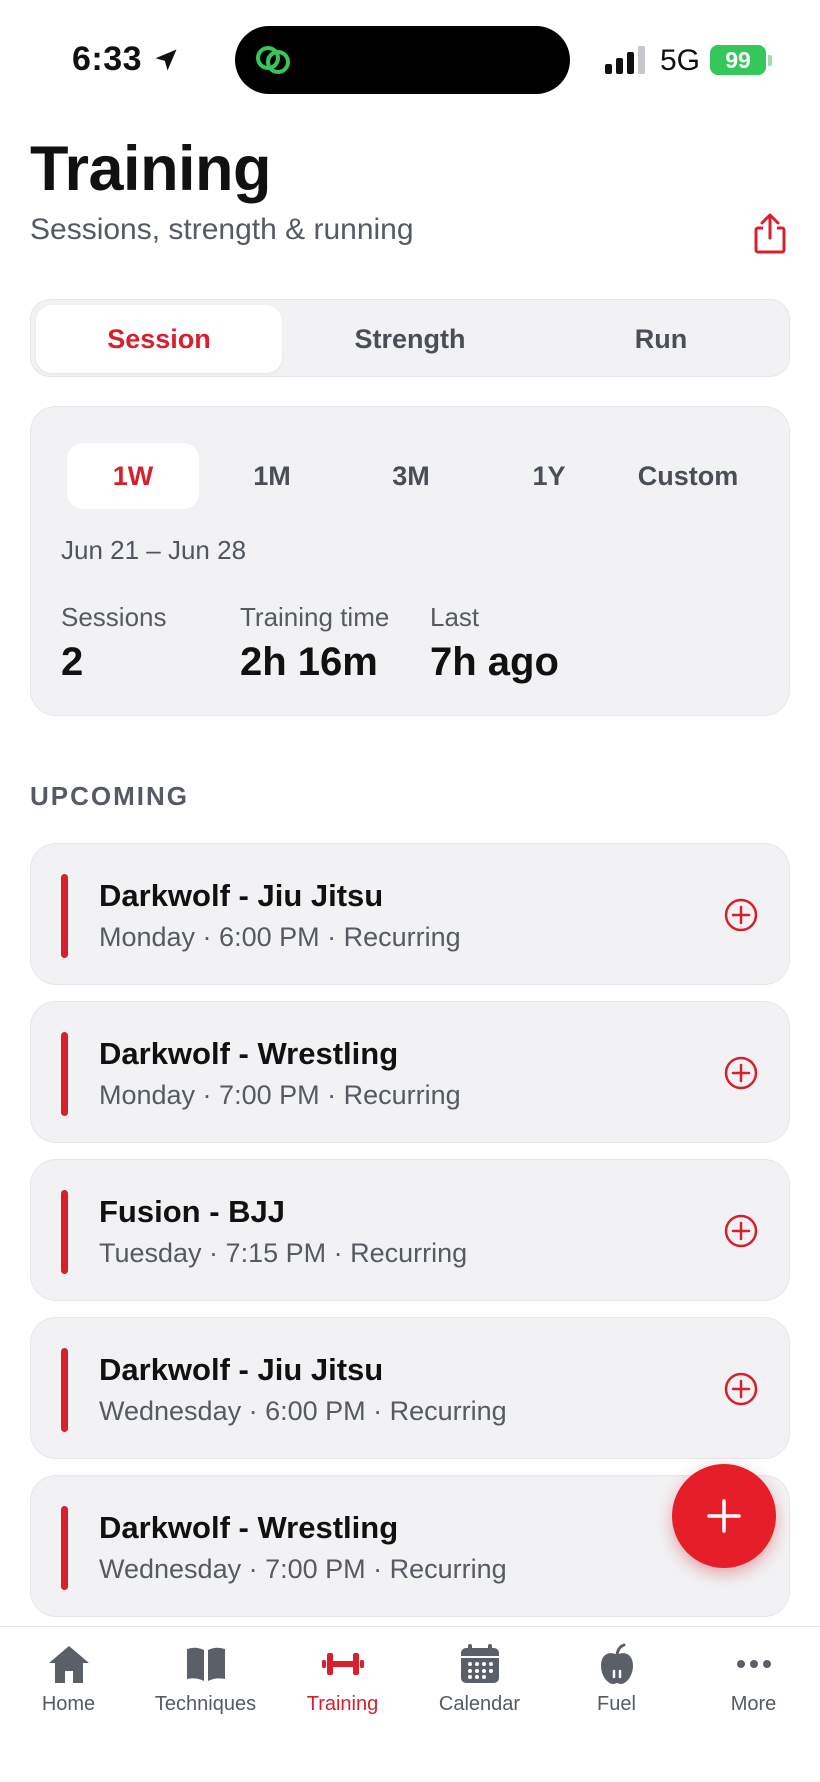 The width and height of the screenshot is (820, 1782). Describe the element at coordinates (133, 476) in the screenshot. I see `range-1w: 1W` at that location.